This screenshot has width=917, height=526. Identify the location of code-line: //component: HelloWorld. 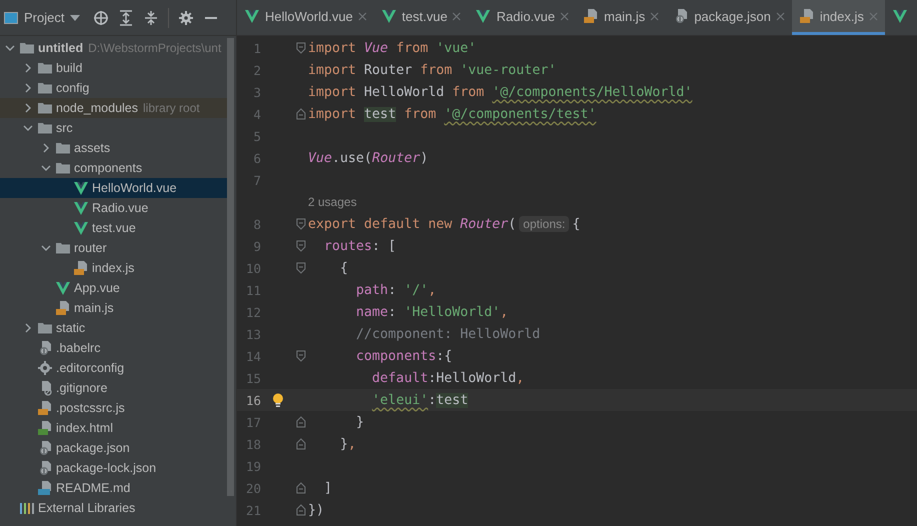
(447, 334).